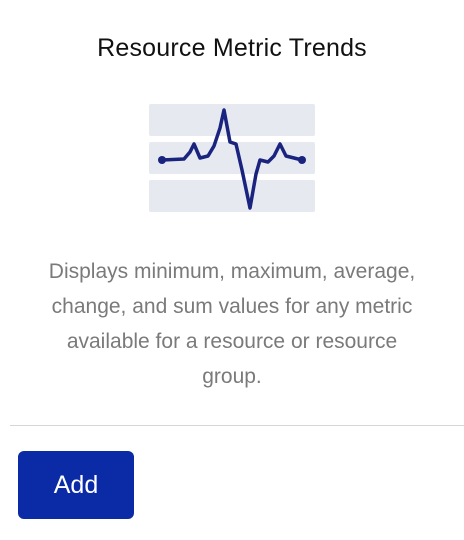 The height and width of the screenshot is (540, 464). What do you see at coordinates (232, 158) in the screenshot?
I see `line-chart-trend-icon` at bounding box center [232, 158].